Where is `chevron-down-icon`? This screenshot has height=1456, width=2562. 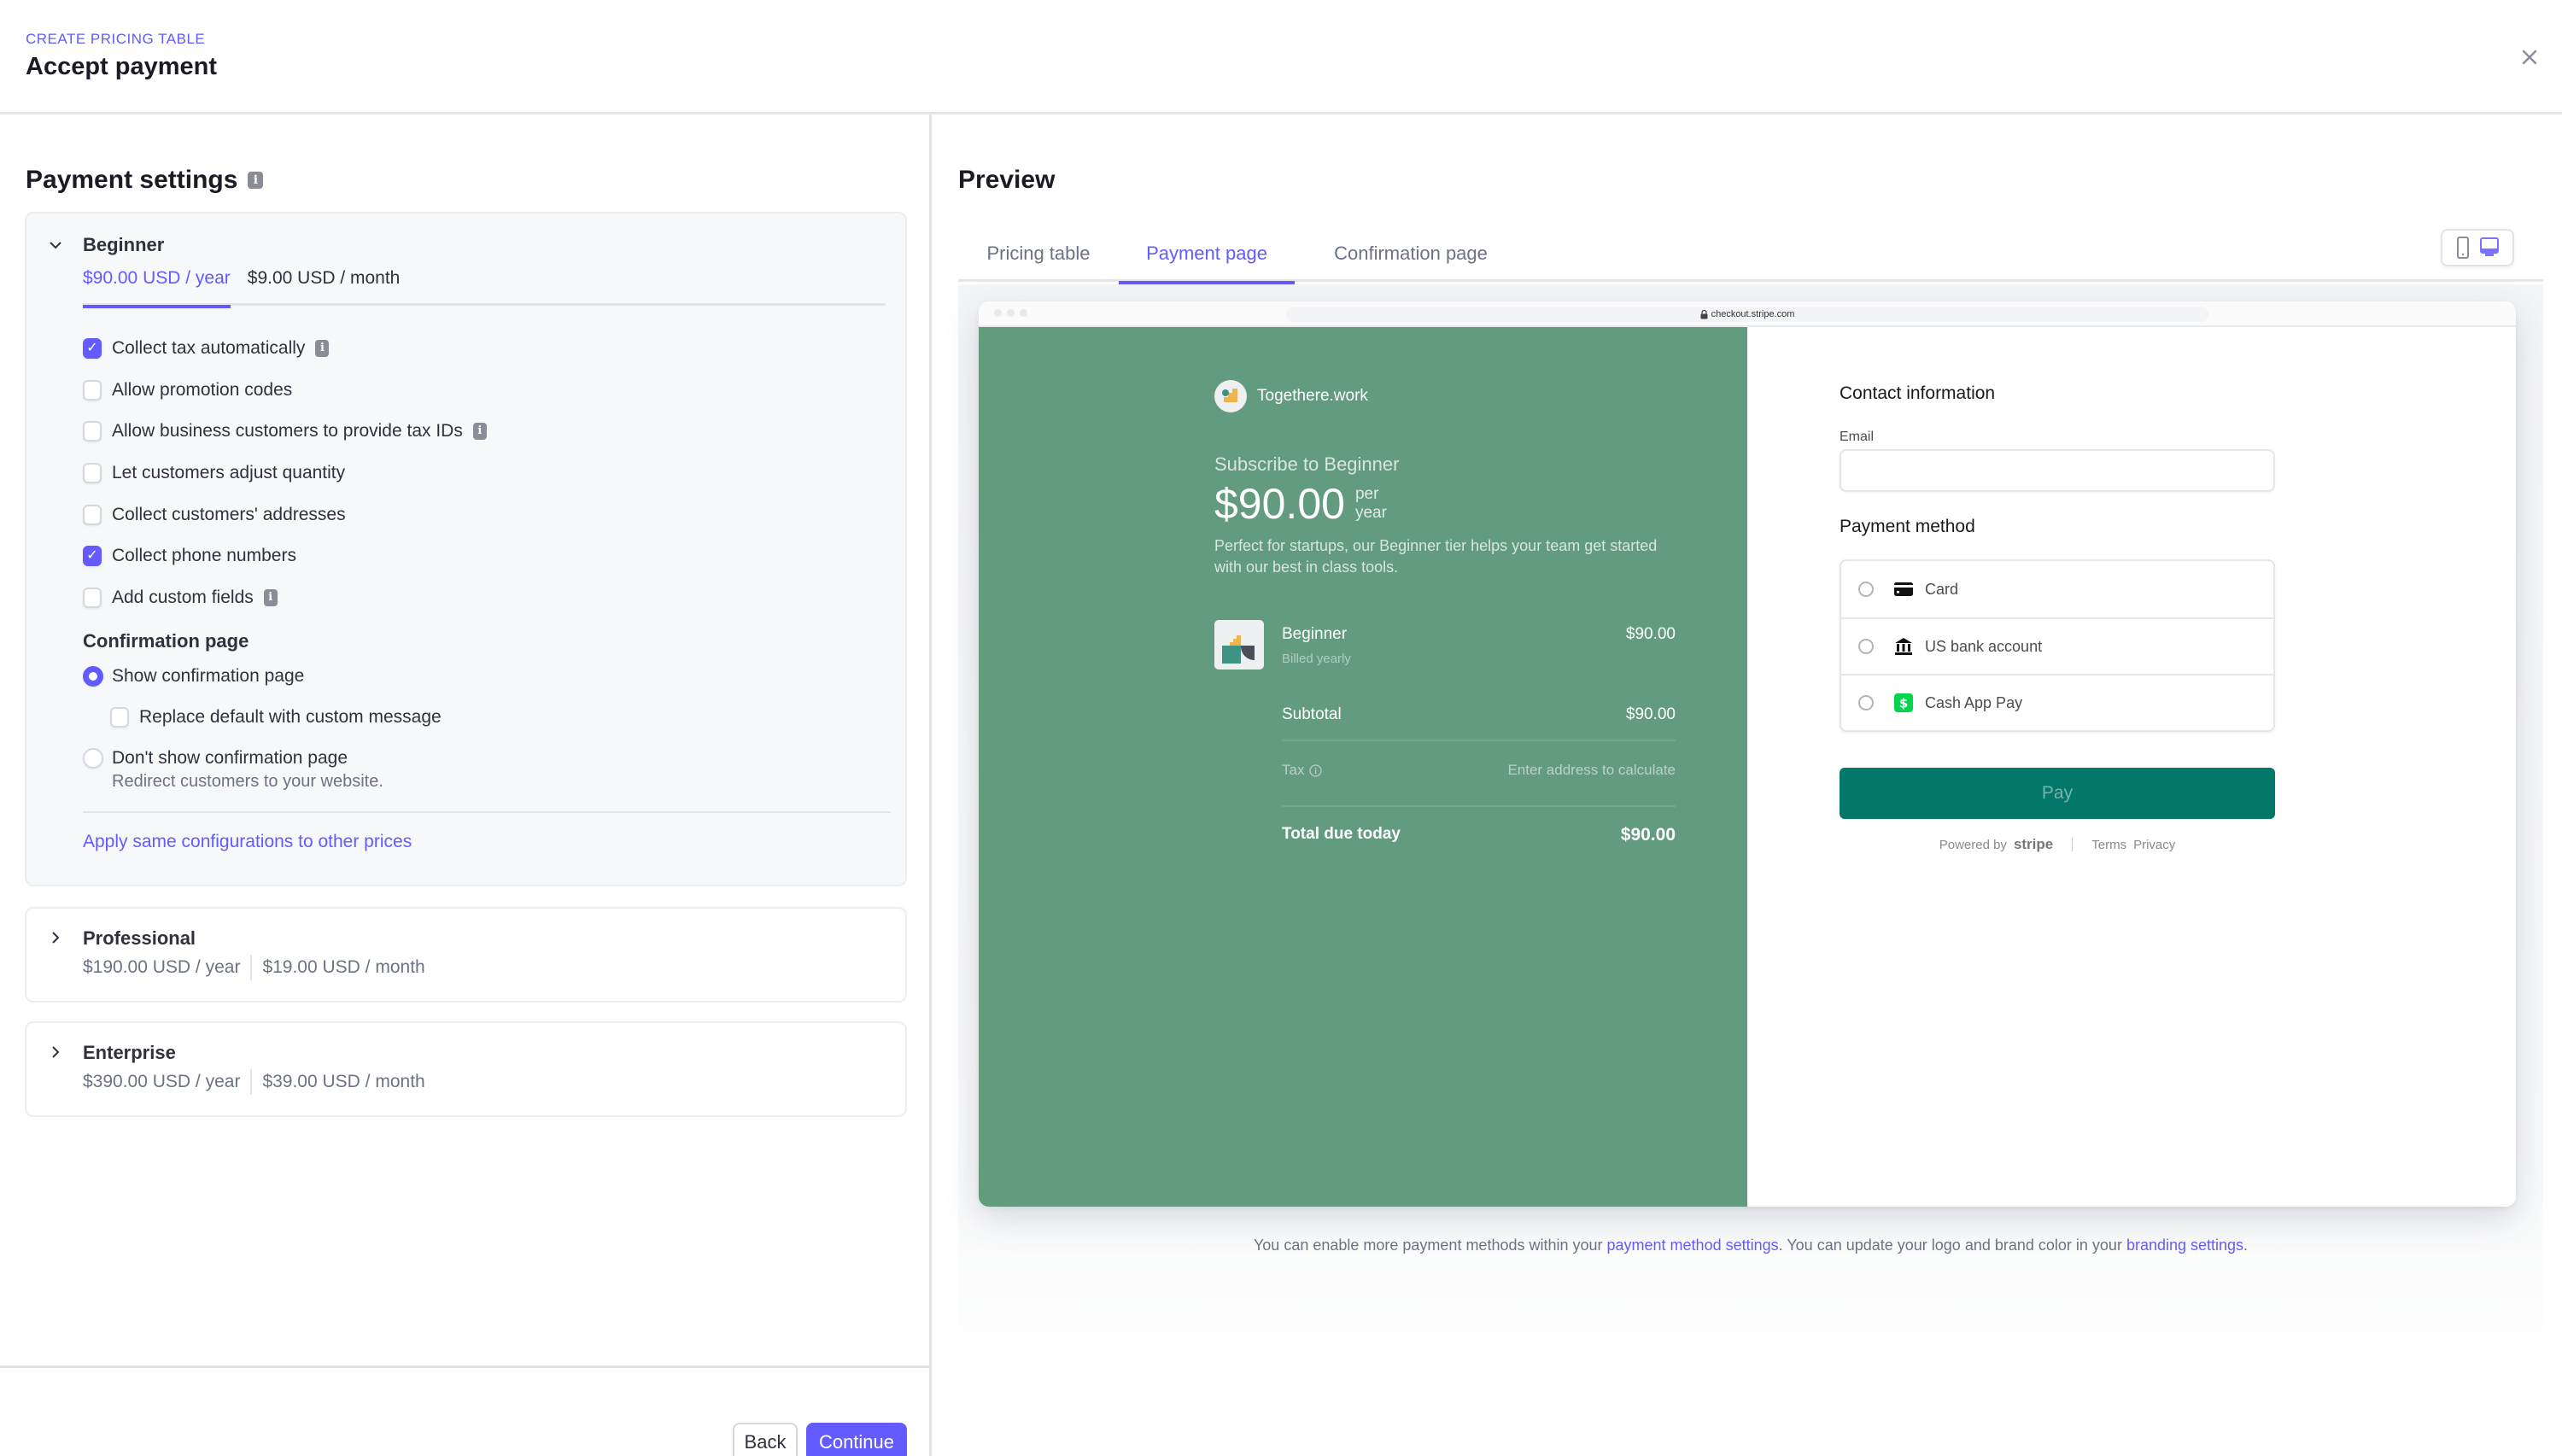 chevron-down-icon is located at coordinates (55, 245).